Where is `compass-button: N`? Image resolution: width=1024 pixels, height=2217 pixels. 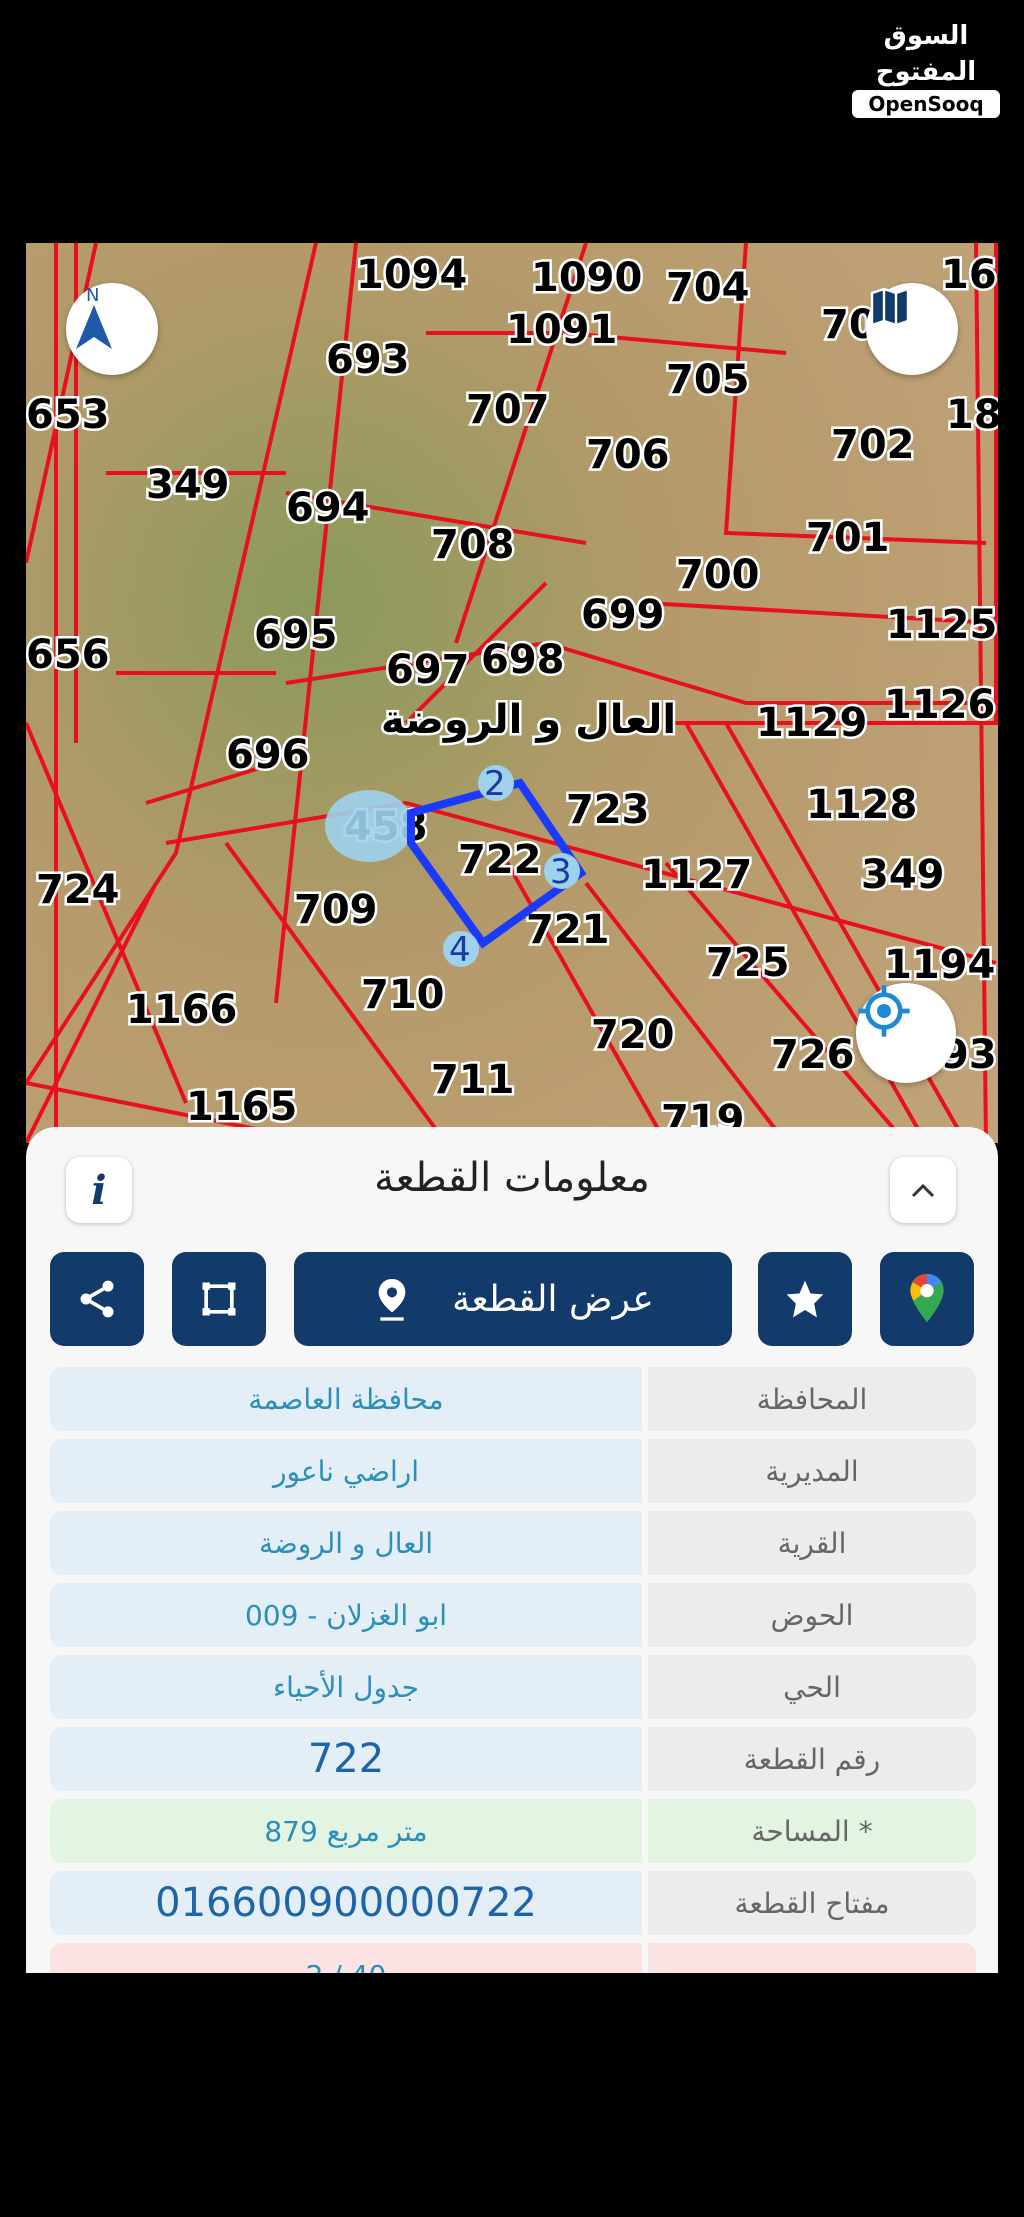
compass-button: N is located at coordinates (112, 329).